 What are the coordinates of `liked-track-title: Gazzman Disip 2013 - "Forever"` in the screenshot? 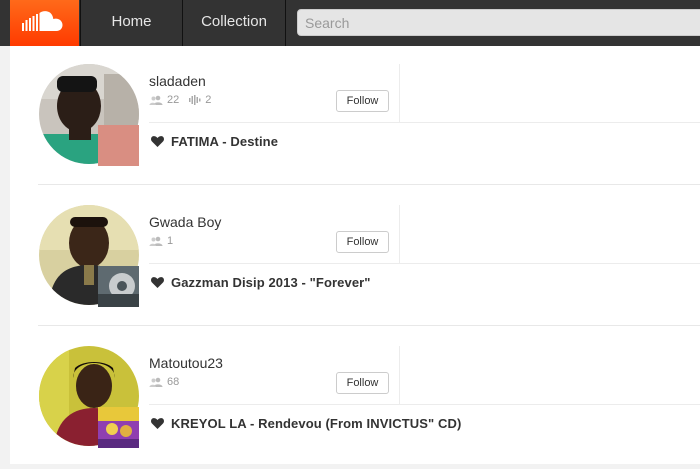 It's located at (271, 282).